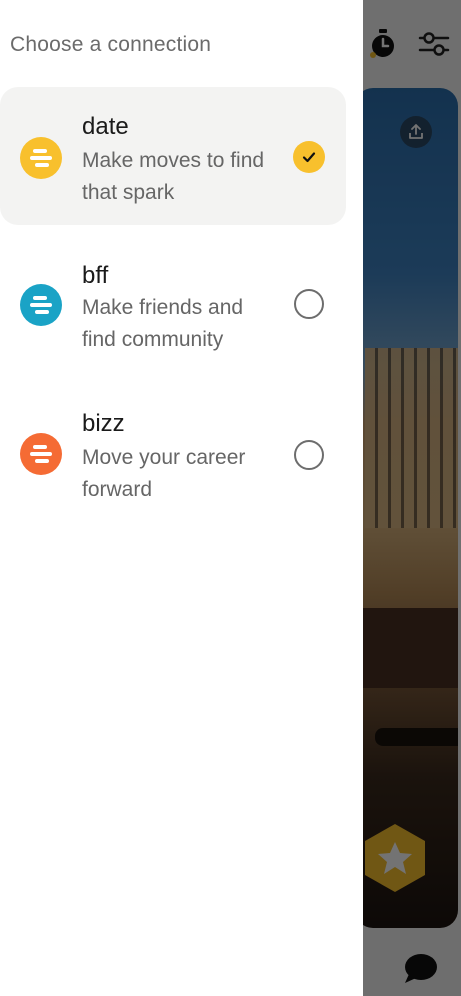 This screenshot has width=461, height=996. I want to click on checkmark-selected-icon, so click(309, 157).